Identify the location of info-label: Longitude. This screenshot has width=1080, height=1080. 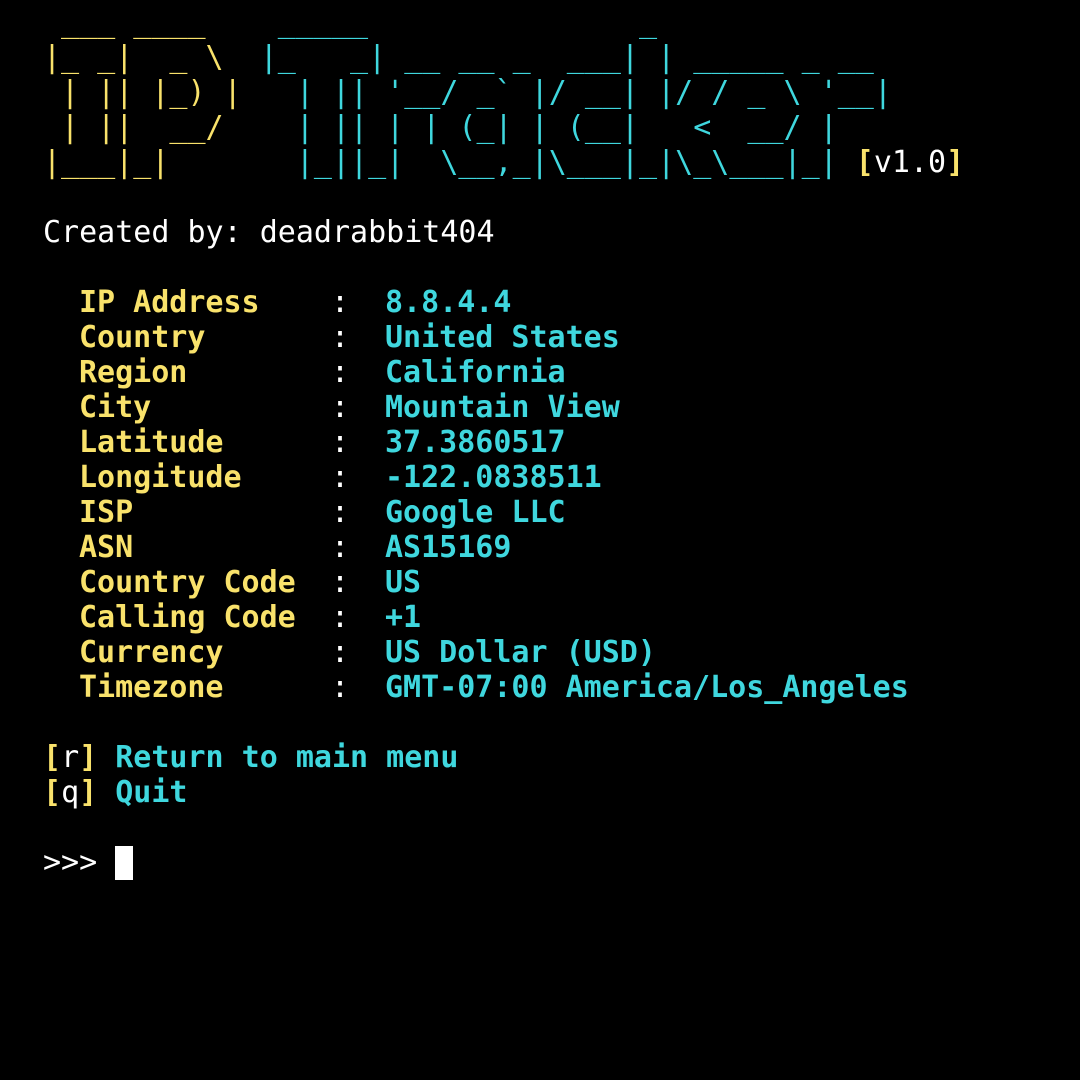
(160, 477).